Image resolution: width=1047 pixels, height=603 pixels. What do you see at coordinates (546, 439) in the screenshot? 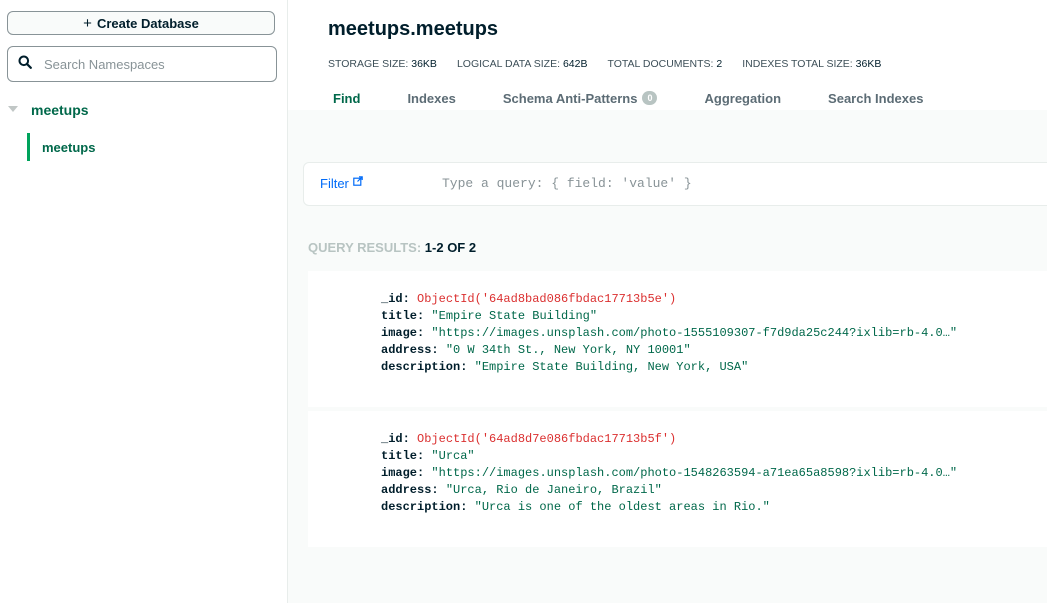
I see `field-value: ObjectId('64ad8d7e086fbdac17713b5f')` at bounding box center [546, 439].